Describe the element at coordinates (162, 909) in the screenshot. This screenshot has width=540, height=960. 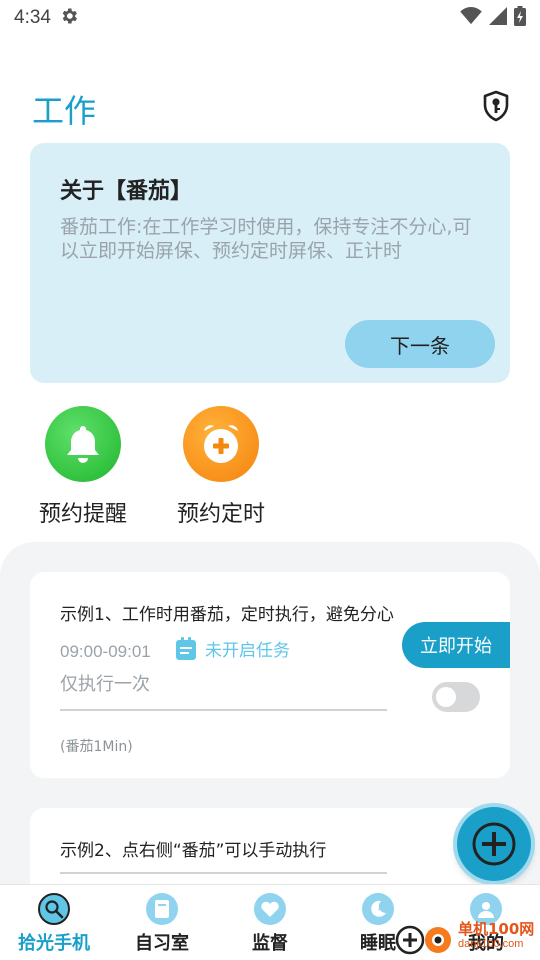
I see `book-icon` at that location.